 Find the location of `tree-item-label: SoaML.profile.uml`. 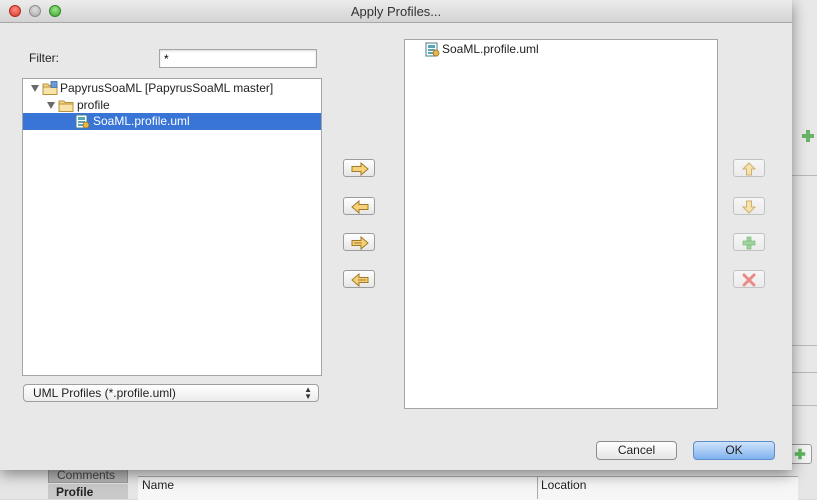

tree-item-label: SoaML.profile.uml is located at coordinates (141, 121).